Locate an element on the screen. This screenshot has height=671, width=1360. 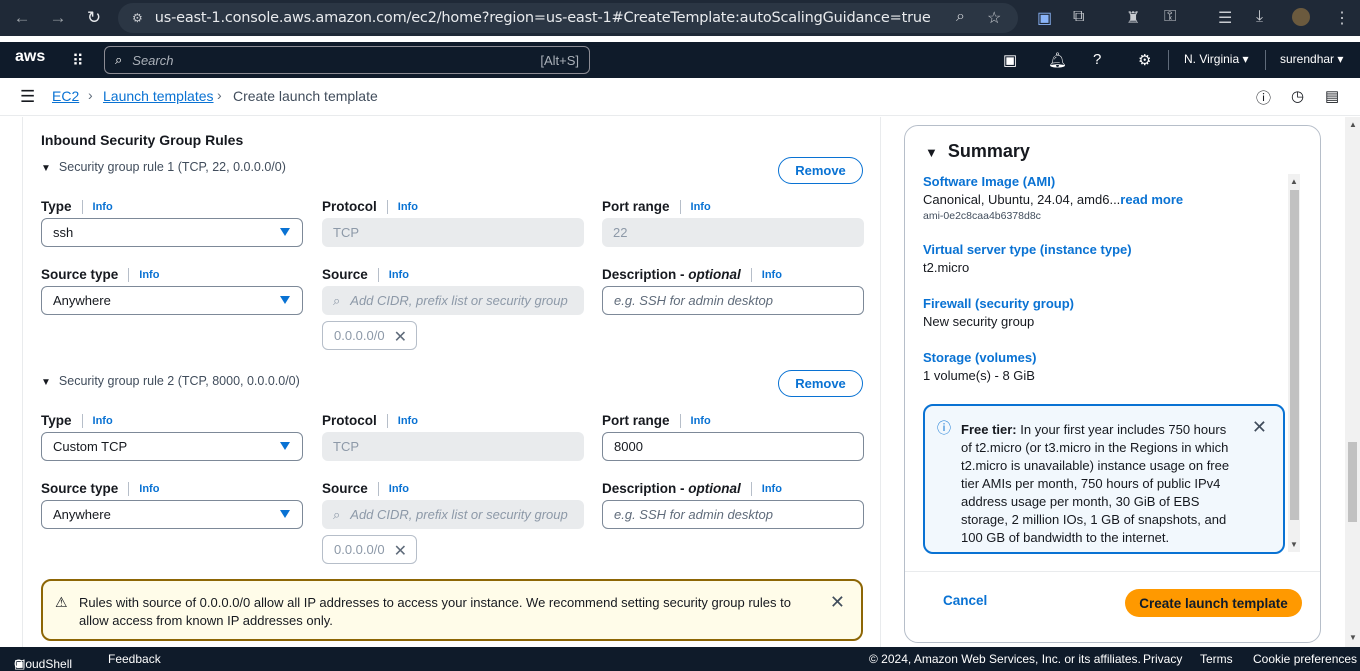
services-grid-icon: ⠿ is located at coordinates (78, 61).